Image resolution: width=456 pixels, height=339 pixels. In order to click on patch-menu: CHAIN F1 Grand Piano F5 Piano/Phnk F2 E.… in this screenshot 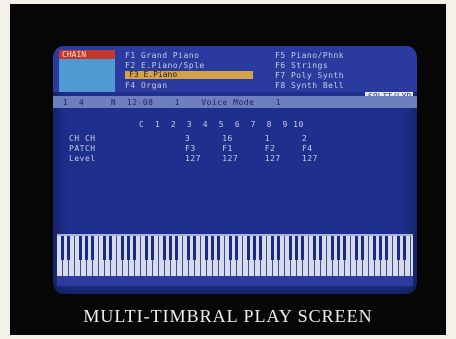, I will do `click(235, 69)`.